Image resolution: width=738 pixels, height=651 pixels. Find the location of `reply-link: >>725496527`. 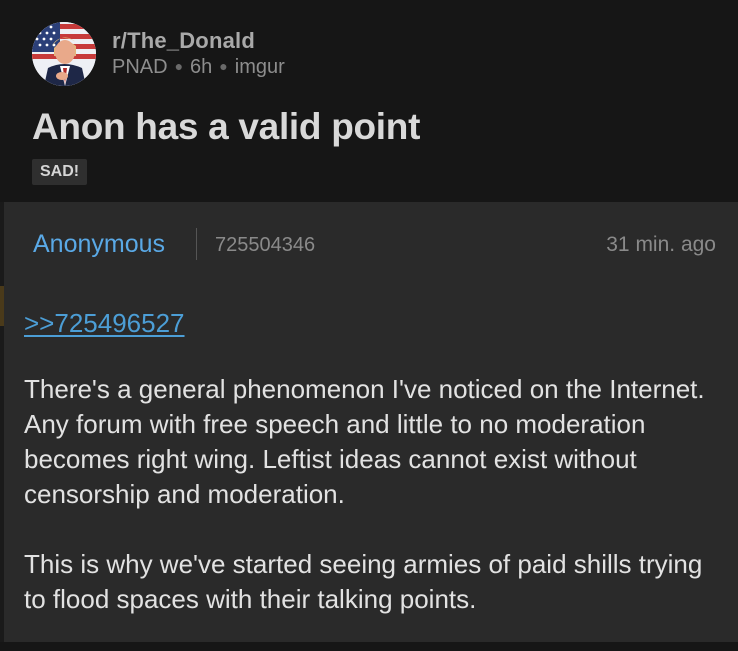

reply-link: >>725496527 is located at coordinates (104, 323).